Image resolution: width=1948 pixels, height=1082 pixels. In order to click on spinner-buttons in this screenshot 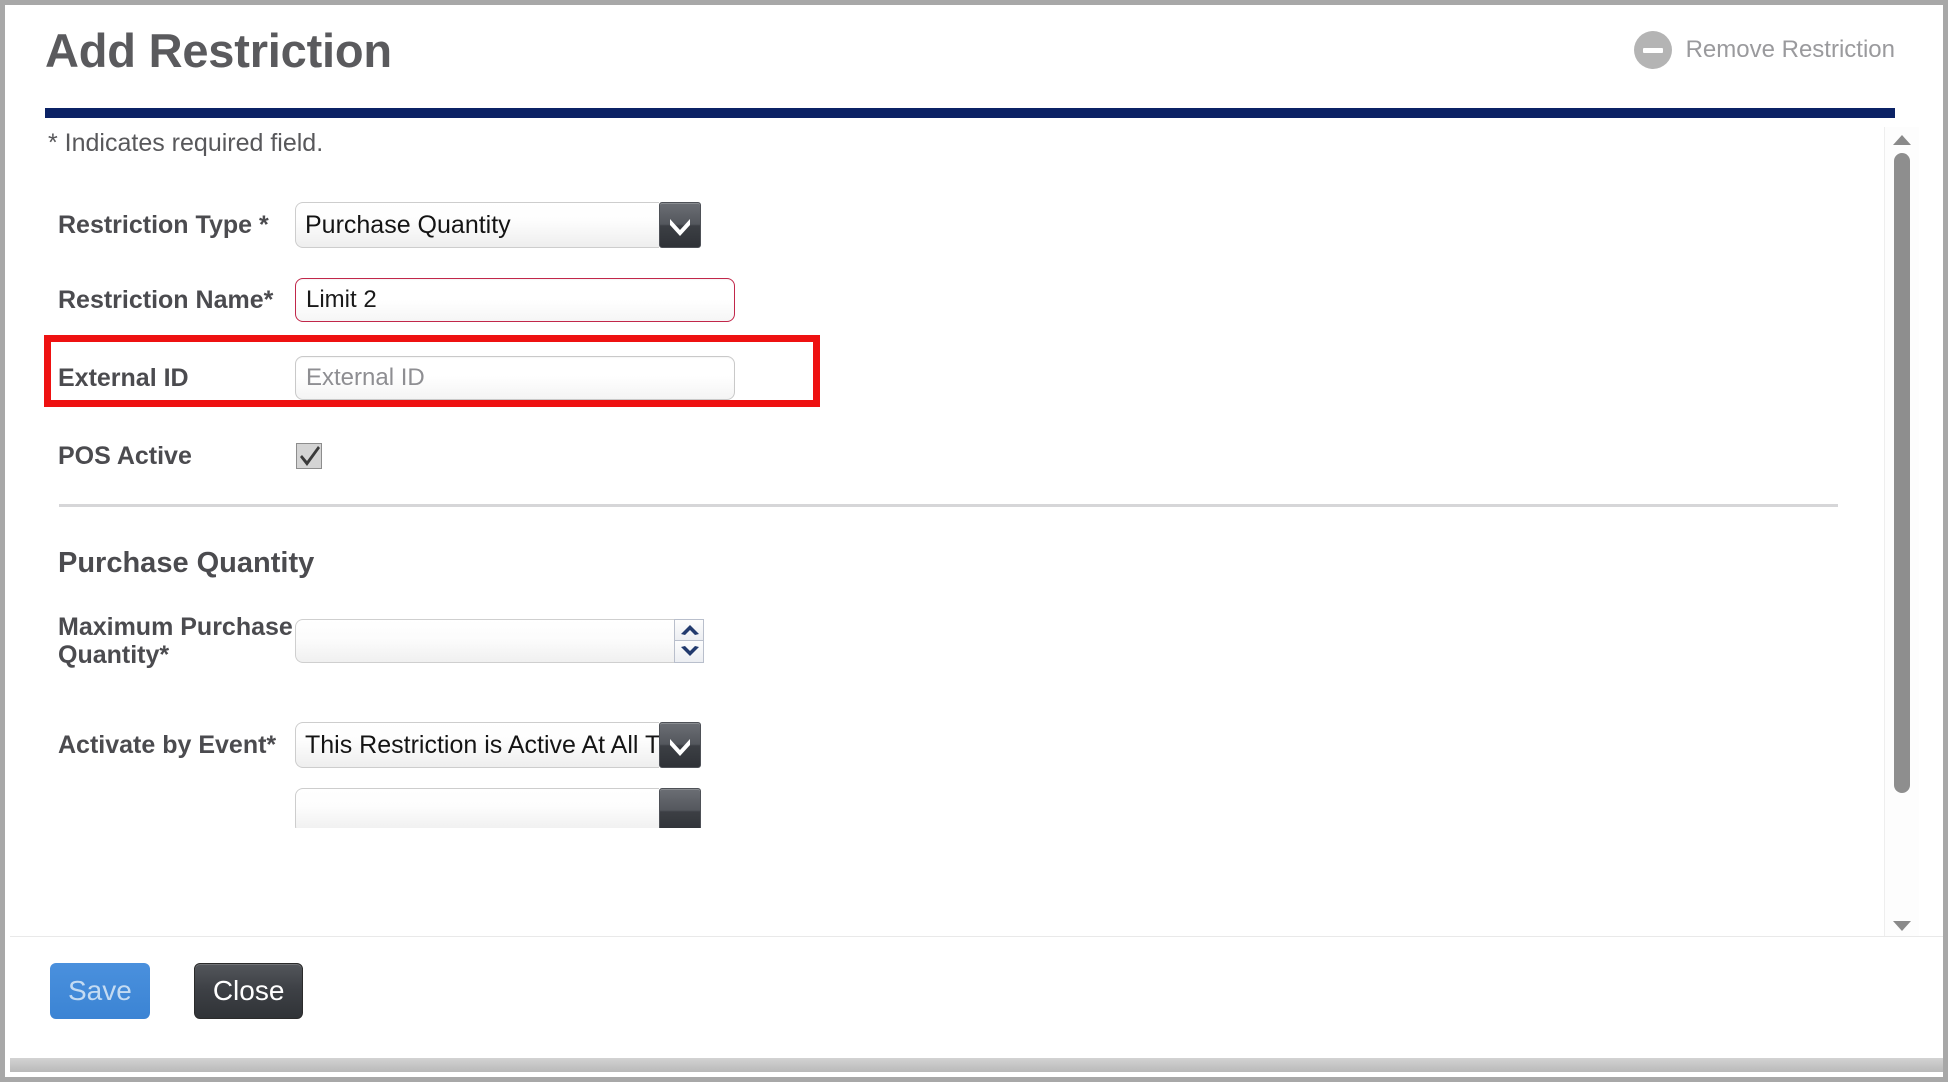, I will do `click(689, 641)`.